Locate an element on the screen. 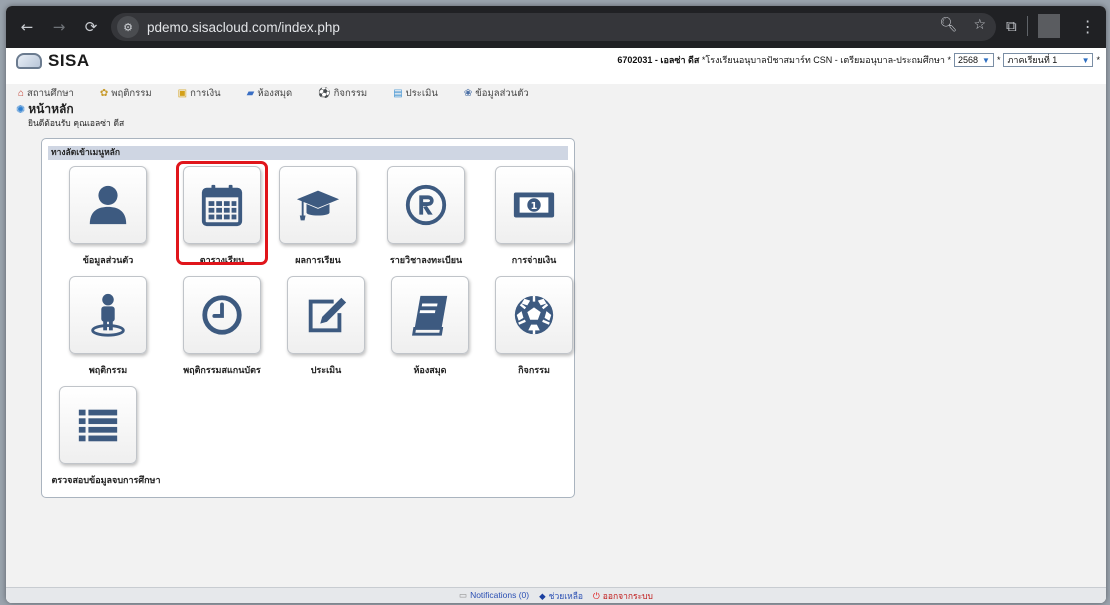 Image resolution: width=1110 pixels, height=605 pixels. profile-icon: ❀ is located at coordinates (468, 93).